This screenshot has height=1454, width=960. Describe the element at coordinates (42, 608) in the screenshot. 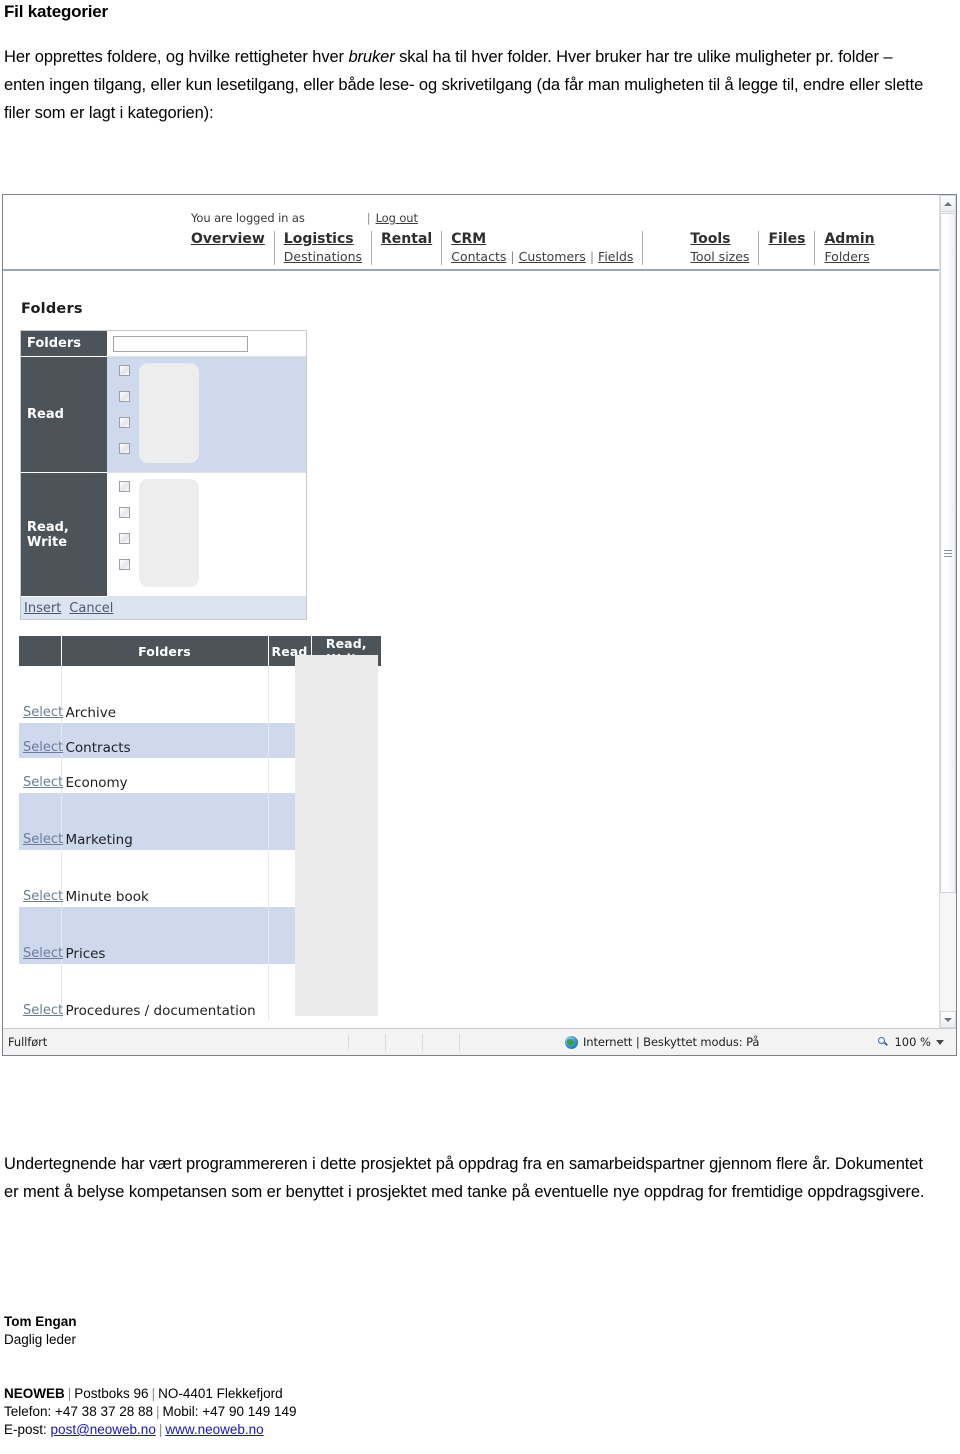

I see `insert-link: Insert` at that location.